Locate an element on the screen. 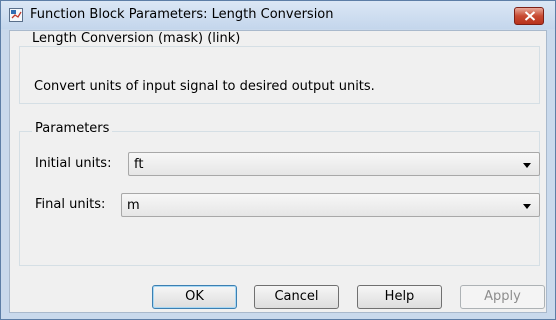  final-units-label: Final units: is located at coordinates (70, 204).